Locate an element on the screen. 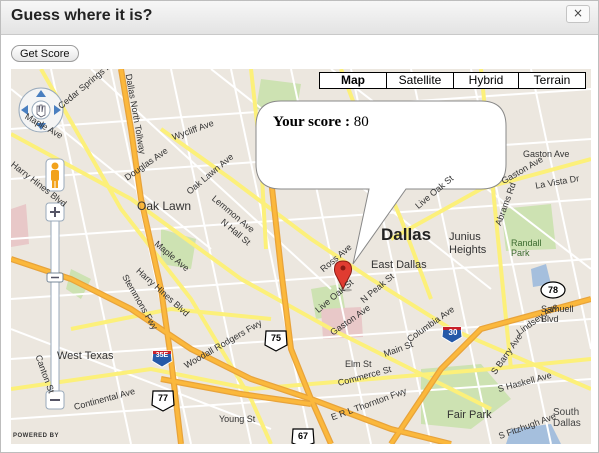 The height and width of the screenshot is (453, 599). map-type-terrain-button: Terrain is located at coordinates (551, 80).